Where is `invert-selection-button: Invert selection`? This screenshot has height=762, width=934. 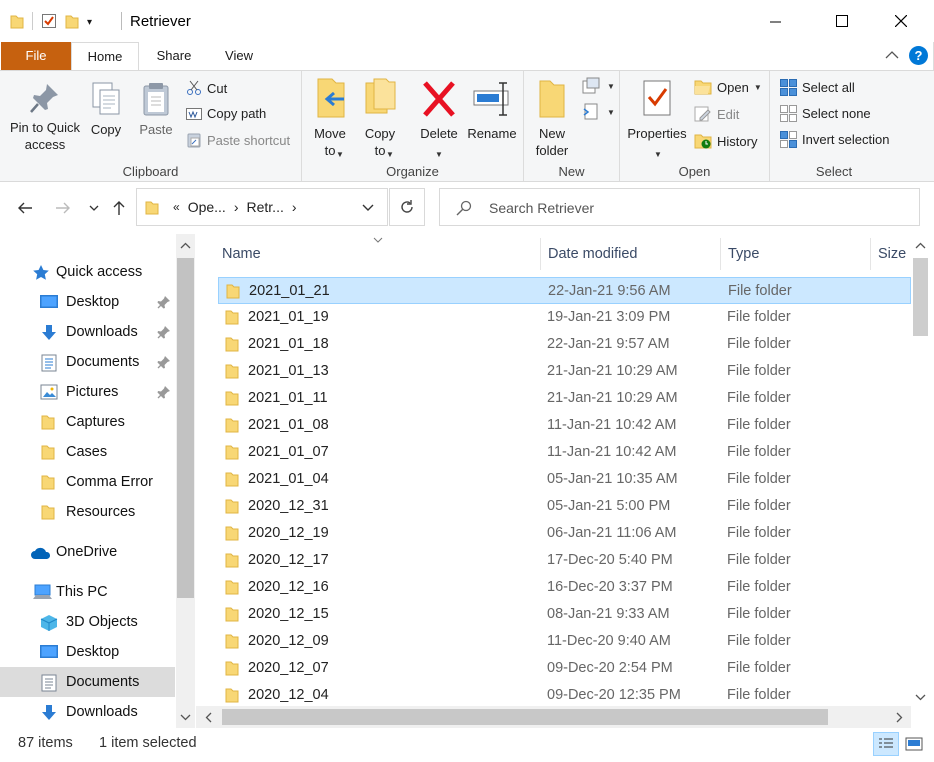 invert-selection-button: Invert selection is located at coordinates (834, 139).